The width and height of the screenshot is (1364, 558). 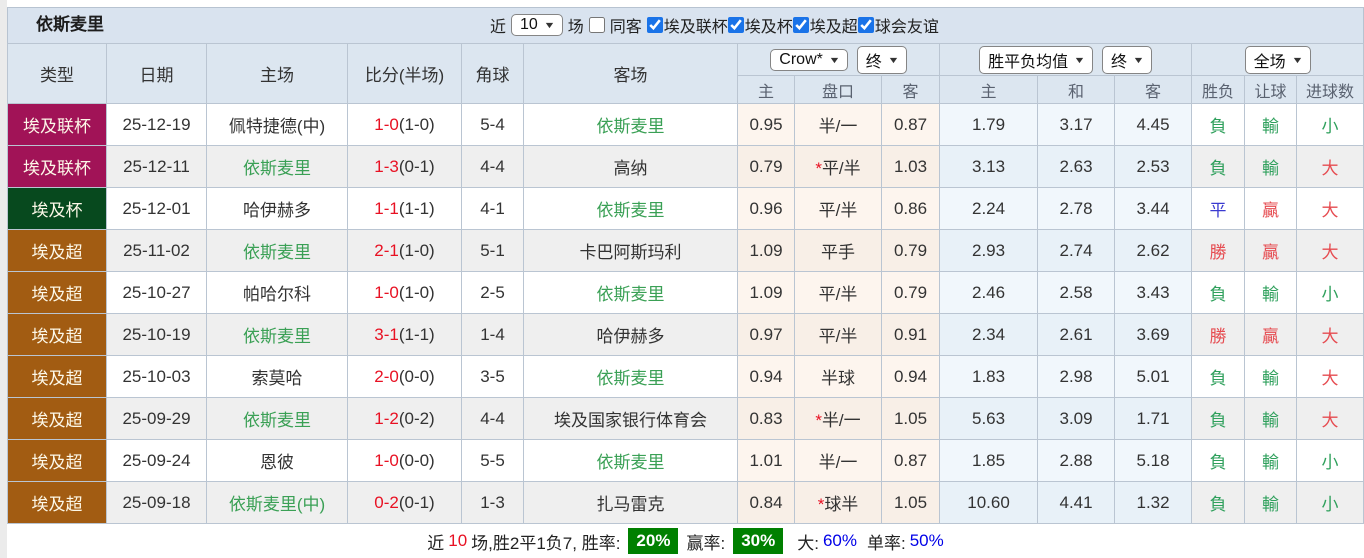 I want to click on competition-label: 埃及杯, so click(x=768, y=27).